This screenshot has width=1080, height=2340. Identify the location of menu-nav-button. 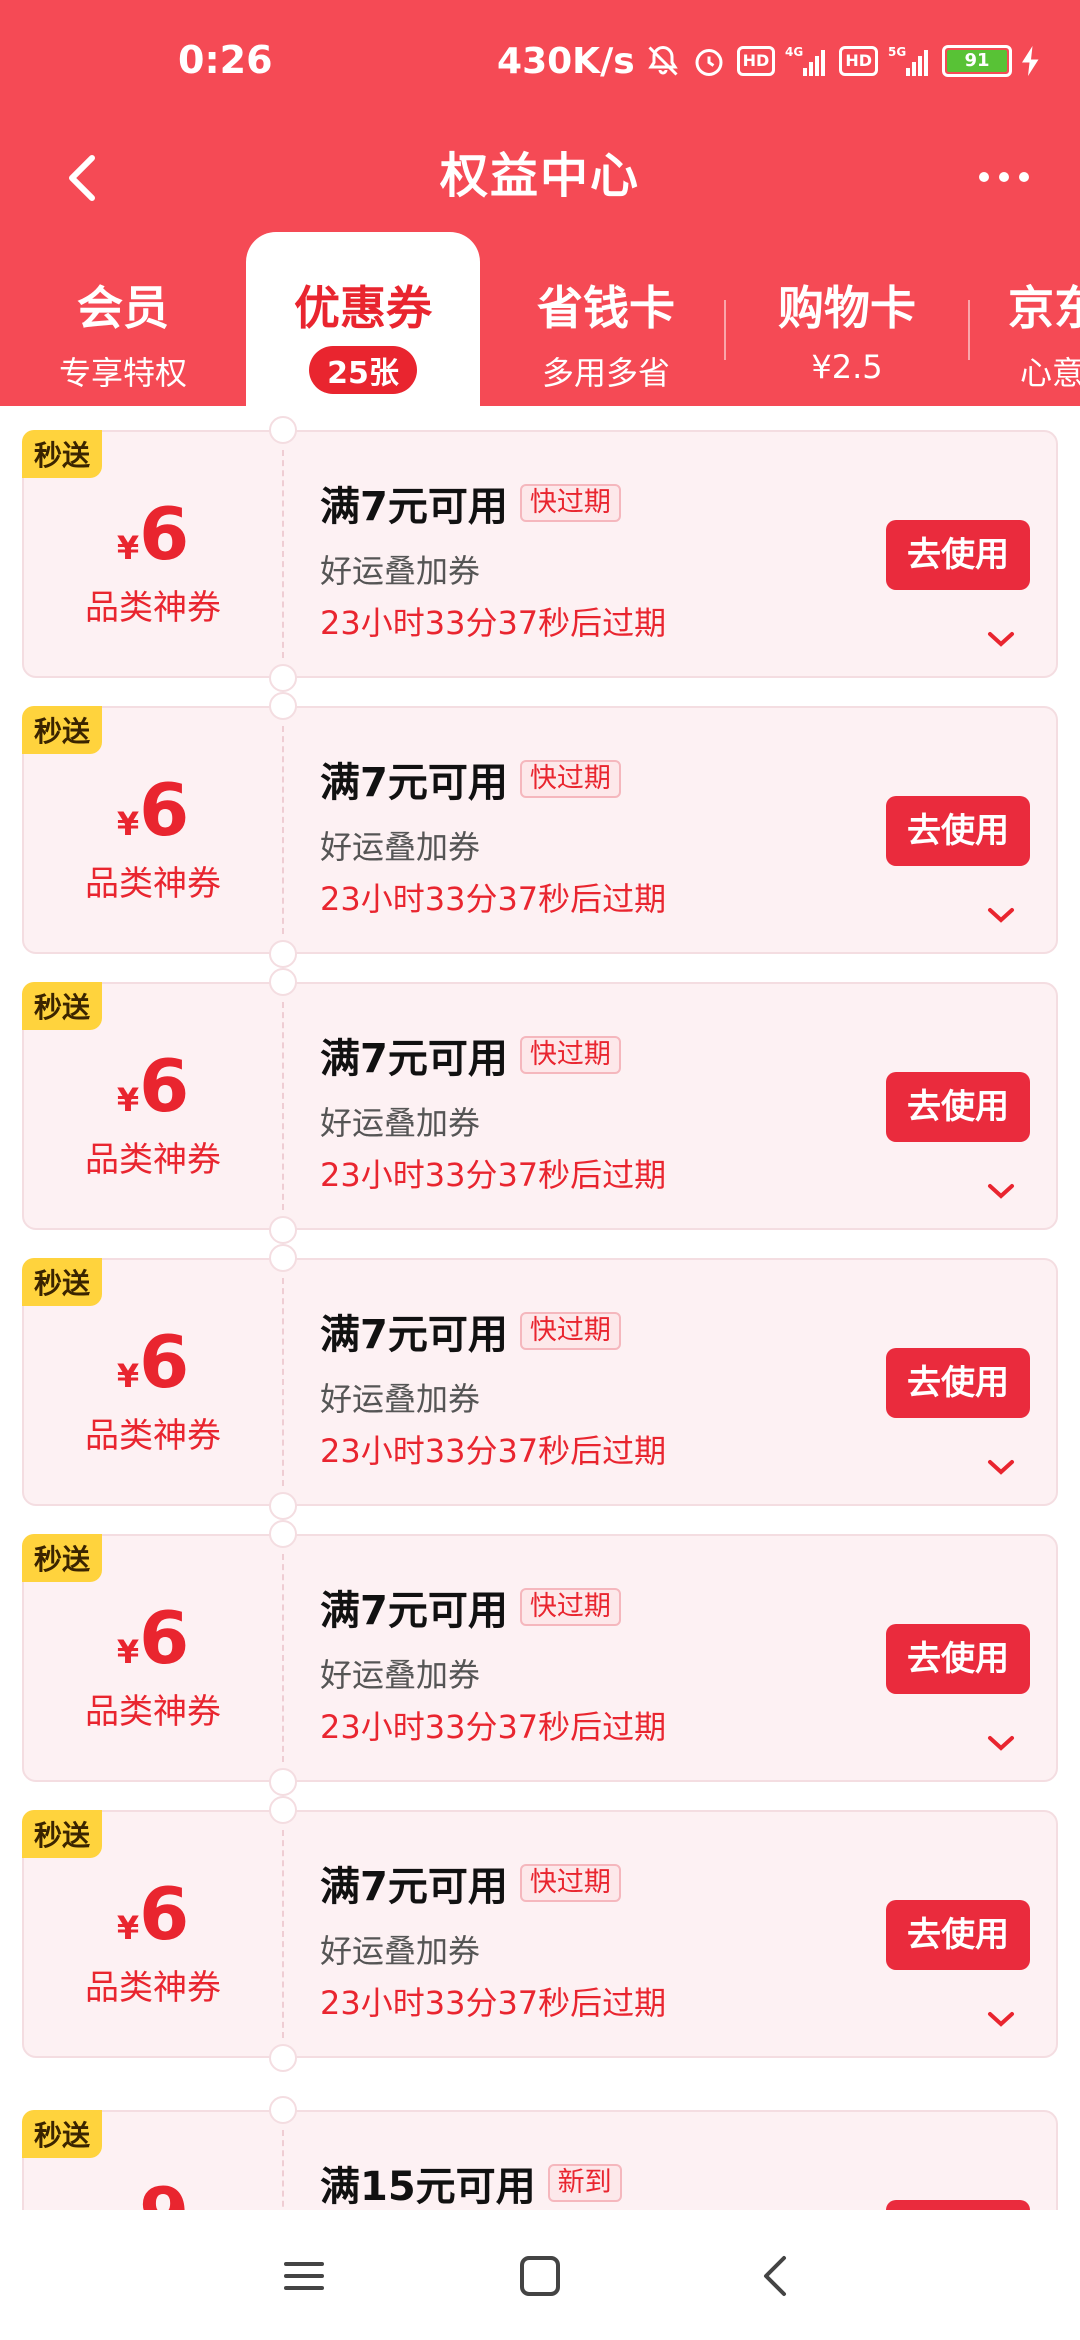
(304, 2276).